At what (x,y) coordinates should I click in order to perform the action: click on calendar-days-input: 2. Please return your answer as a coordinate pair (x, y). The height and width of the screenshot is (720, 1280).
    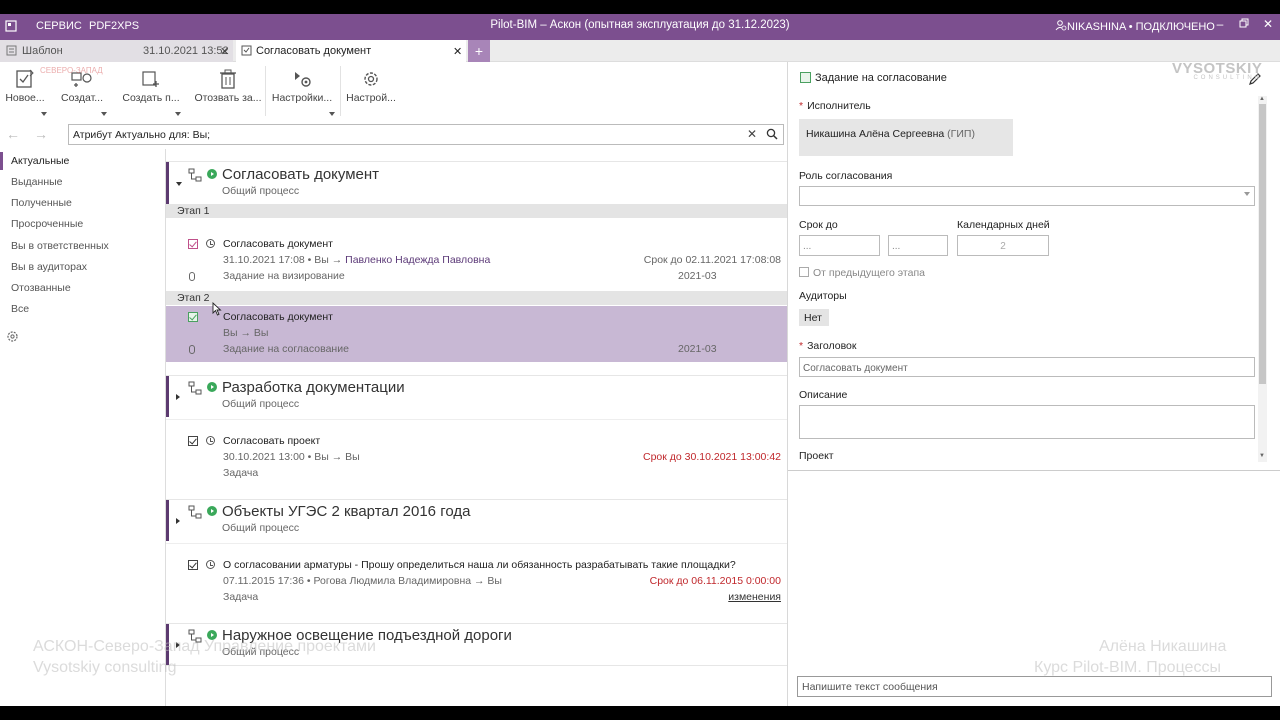
    Looking at the image, I should click on (1003, 245).